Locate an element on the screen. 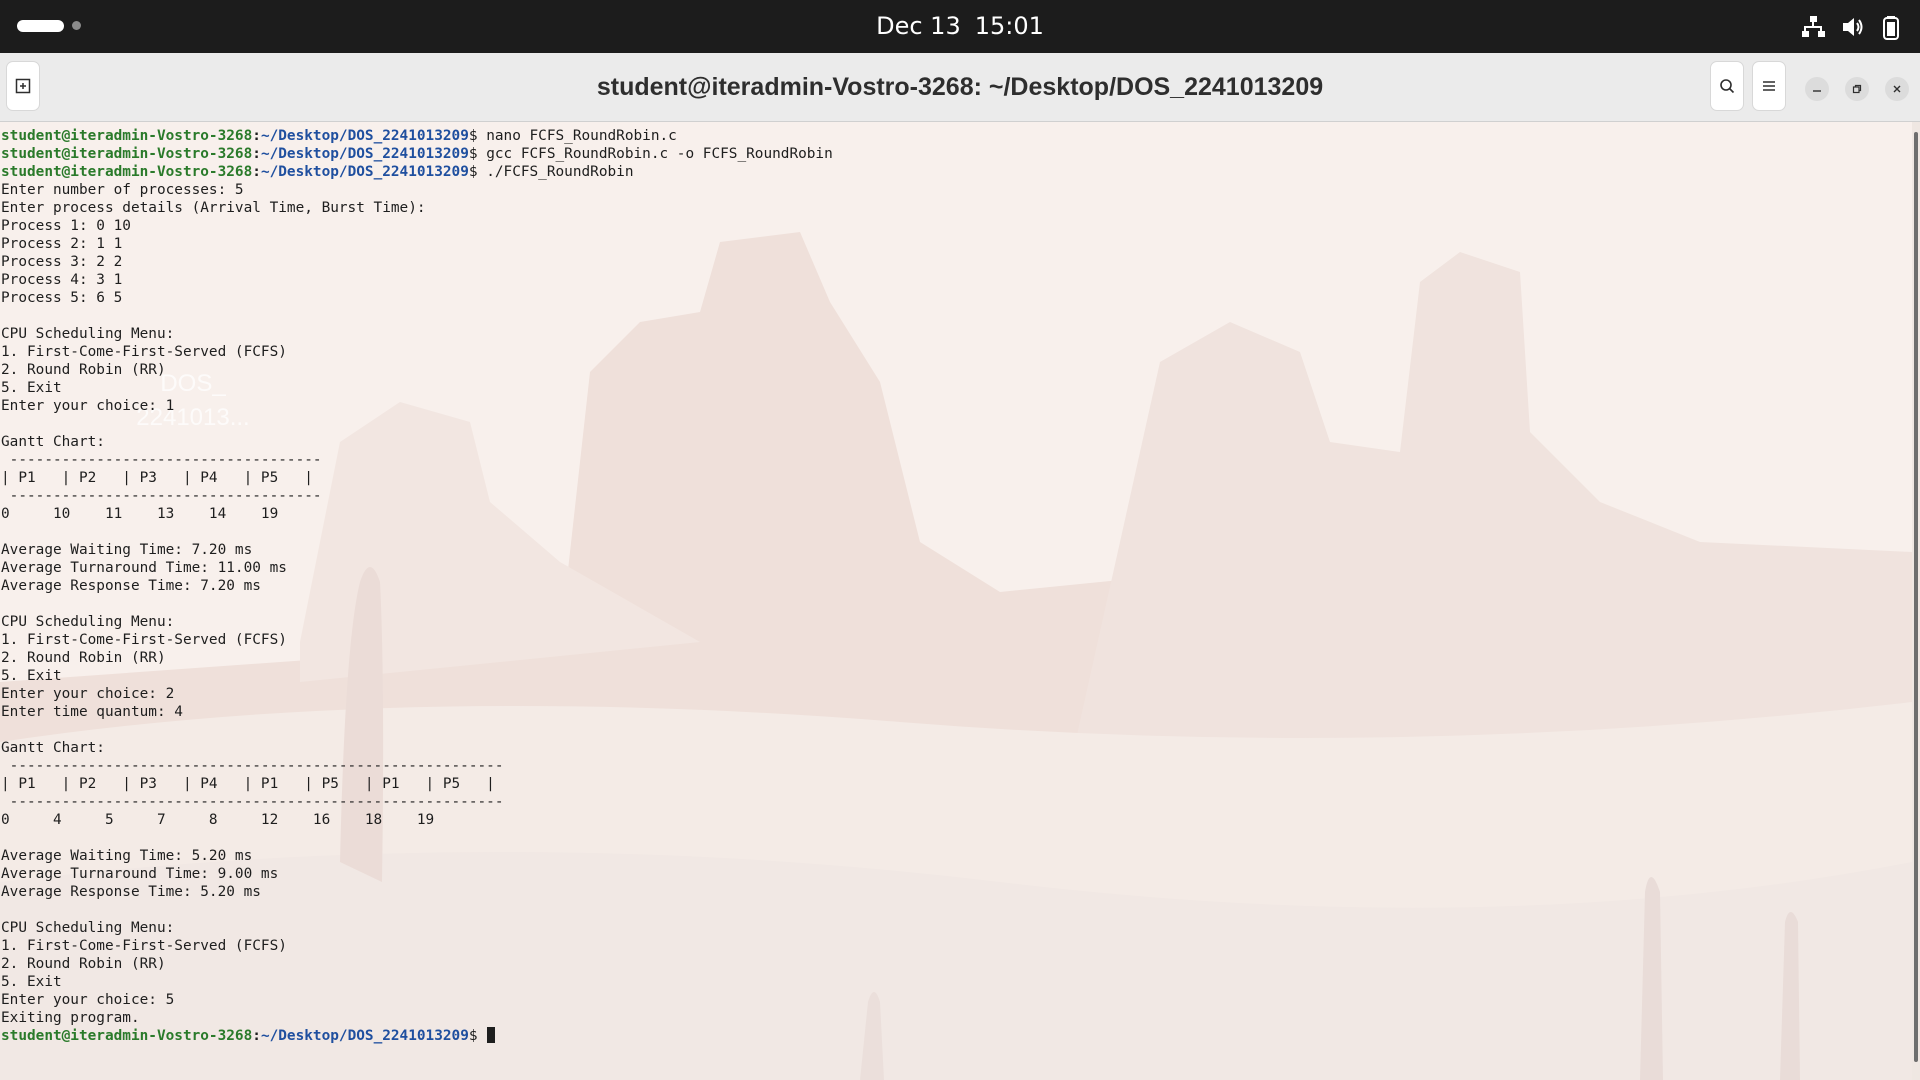 Image resolution: width=1920 pixels, height=1080 pixels. search-button is located at coordinates (1727, 86).